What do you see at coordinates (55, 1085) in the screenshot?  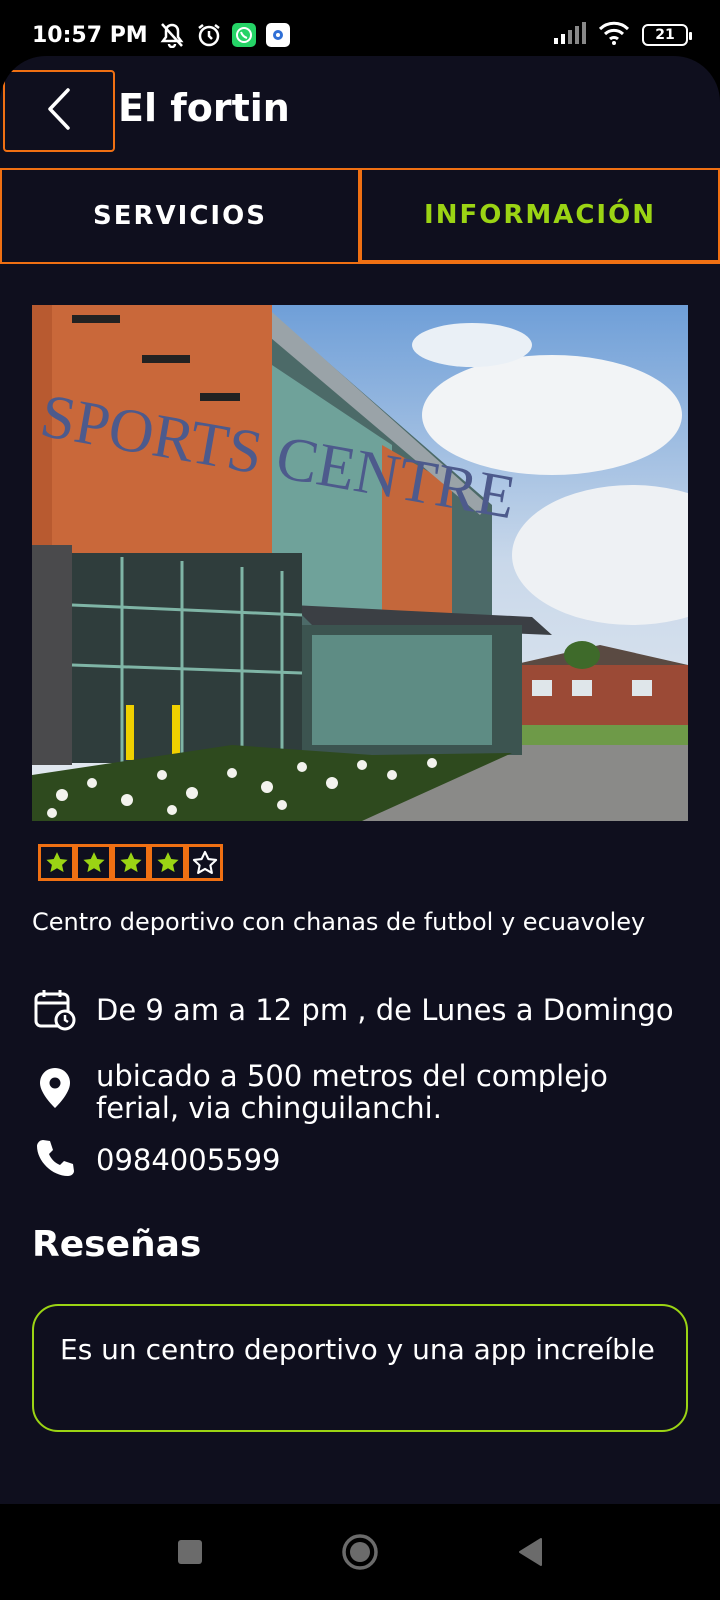 I see `location-pin-icon` at bounding box center [55, 1085].